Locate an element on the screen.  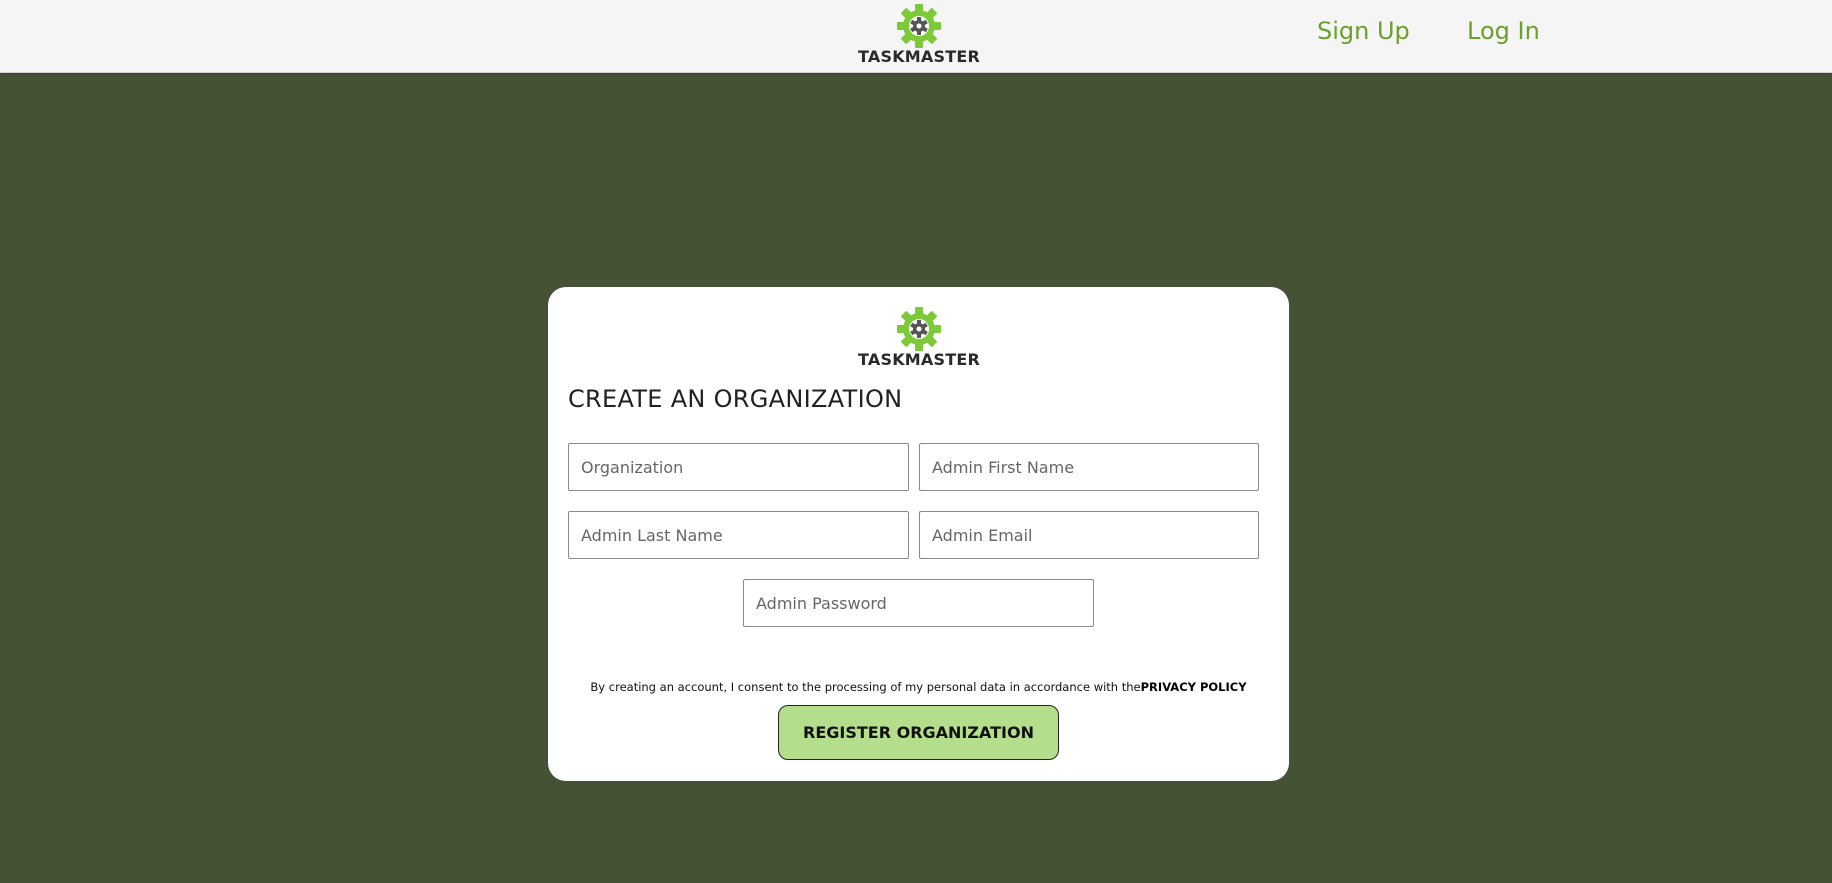
brand-wordmark: TASKMASTER is located at coordinates (919, 56).